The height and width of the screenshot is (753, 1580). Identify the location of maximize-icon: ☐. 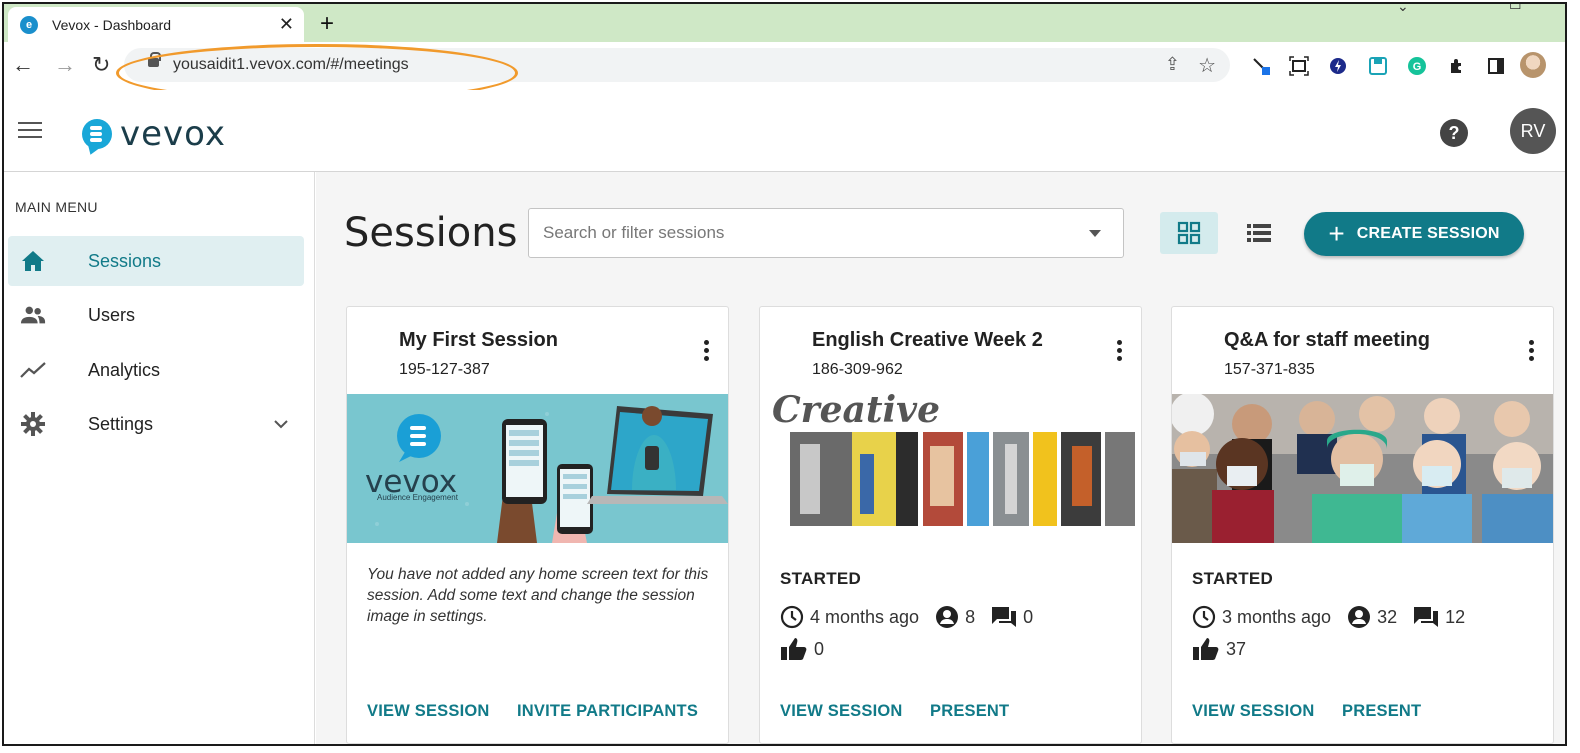
(1515, 8).